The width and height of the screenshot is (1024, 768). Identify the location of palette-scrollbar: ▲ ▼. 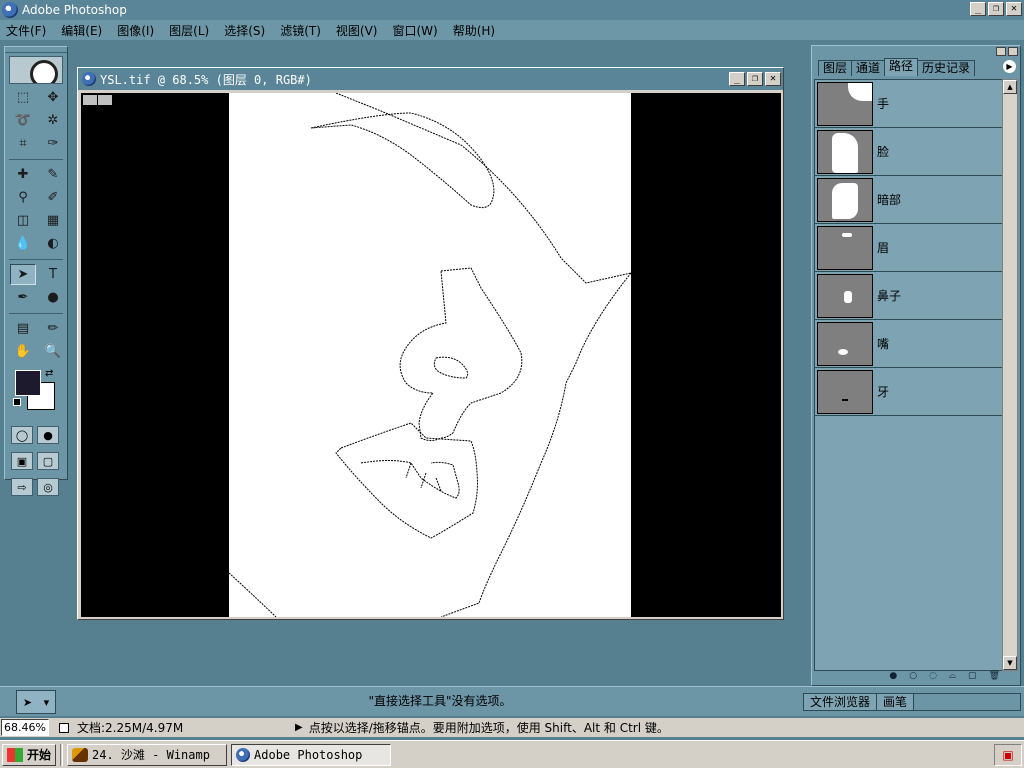
(1010, 375).